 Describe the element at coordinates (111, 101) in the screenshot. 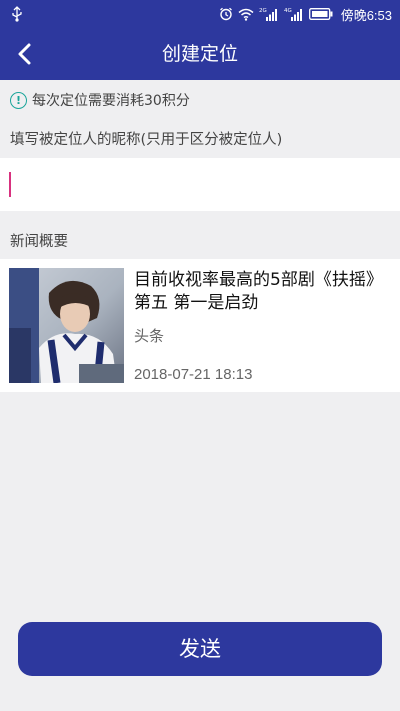

I see `points-notice-text: 每次定位需要消耗30积分` at that location.